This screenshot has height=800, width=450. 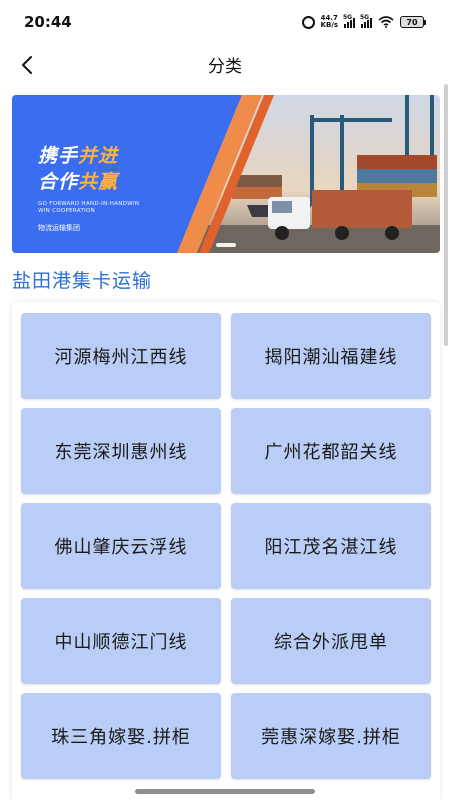 What do you see at coordinates (121, 451) in the screenshot?
I see `route-tile: 东莞深圳惠州线` at bounding box center [121, 451].